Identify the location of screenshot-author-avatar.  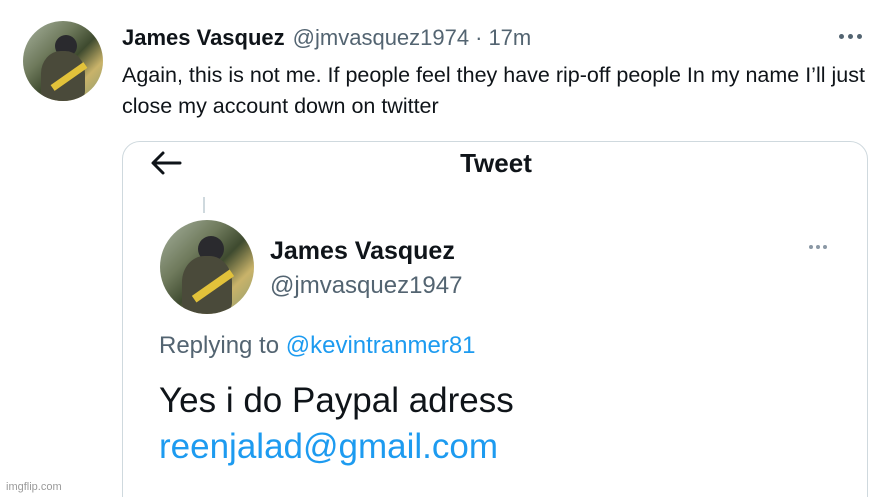
(207, 267).